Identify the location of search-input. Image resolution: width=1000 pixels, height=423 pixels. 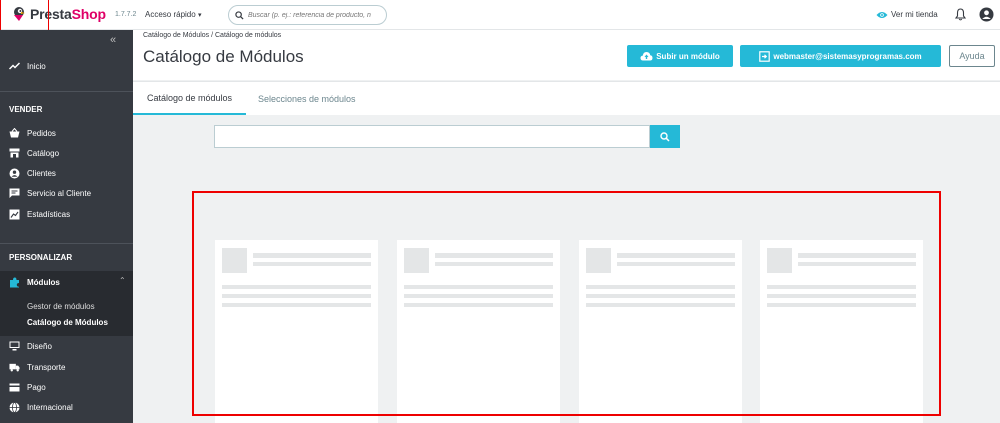
(313, 15).